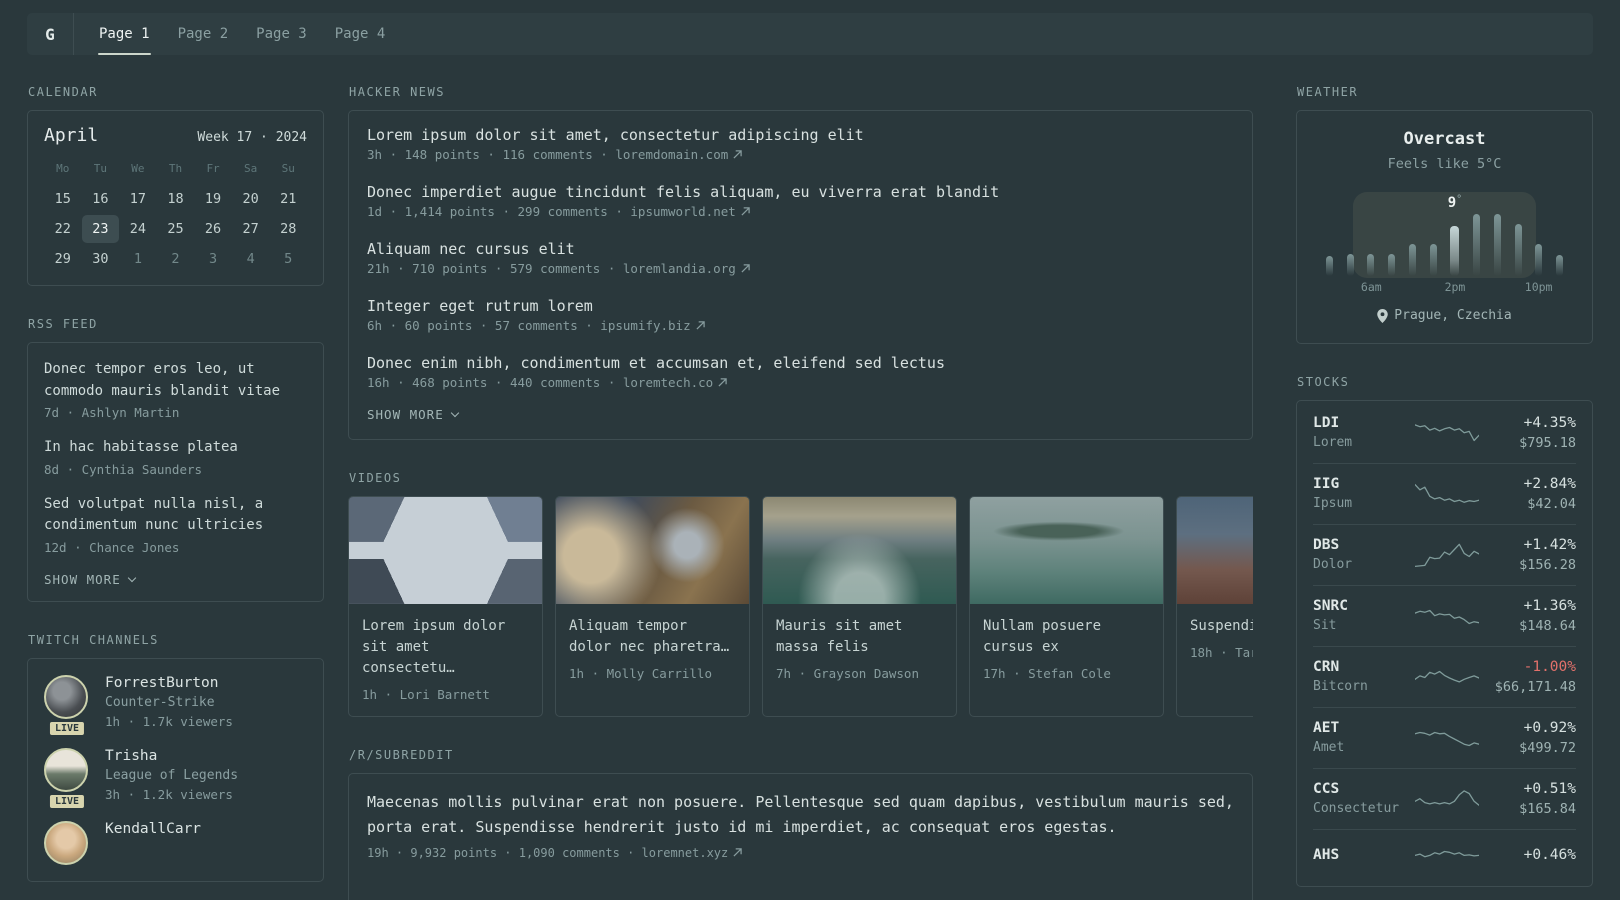  What do you see at coordinates (1323, 381) in the screenshot?
I see `stocks-section-title: STOCKS` at bounding box center [1323, 381].